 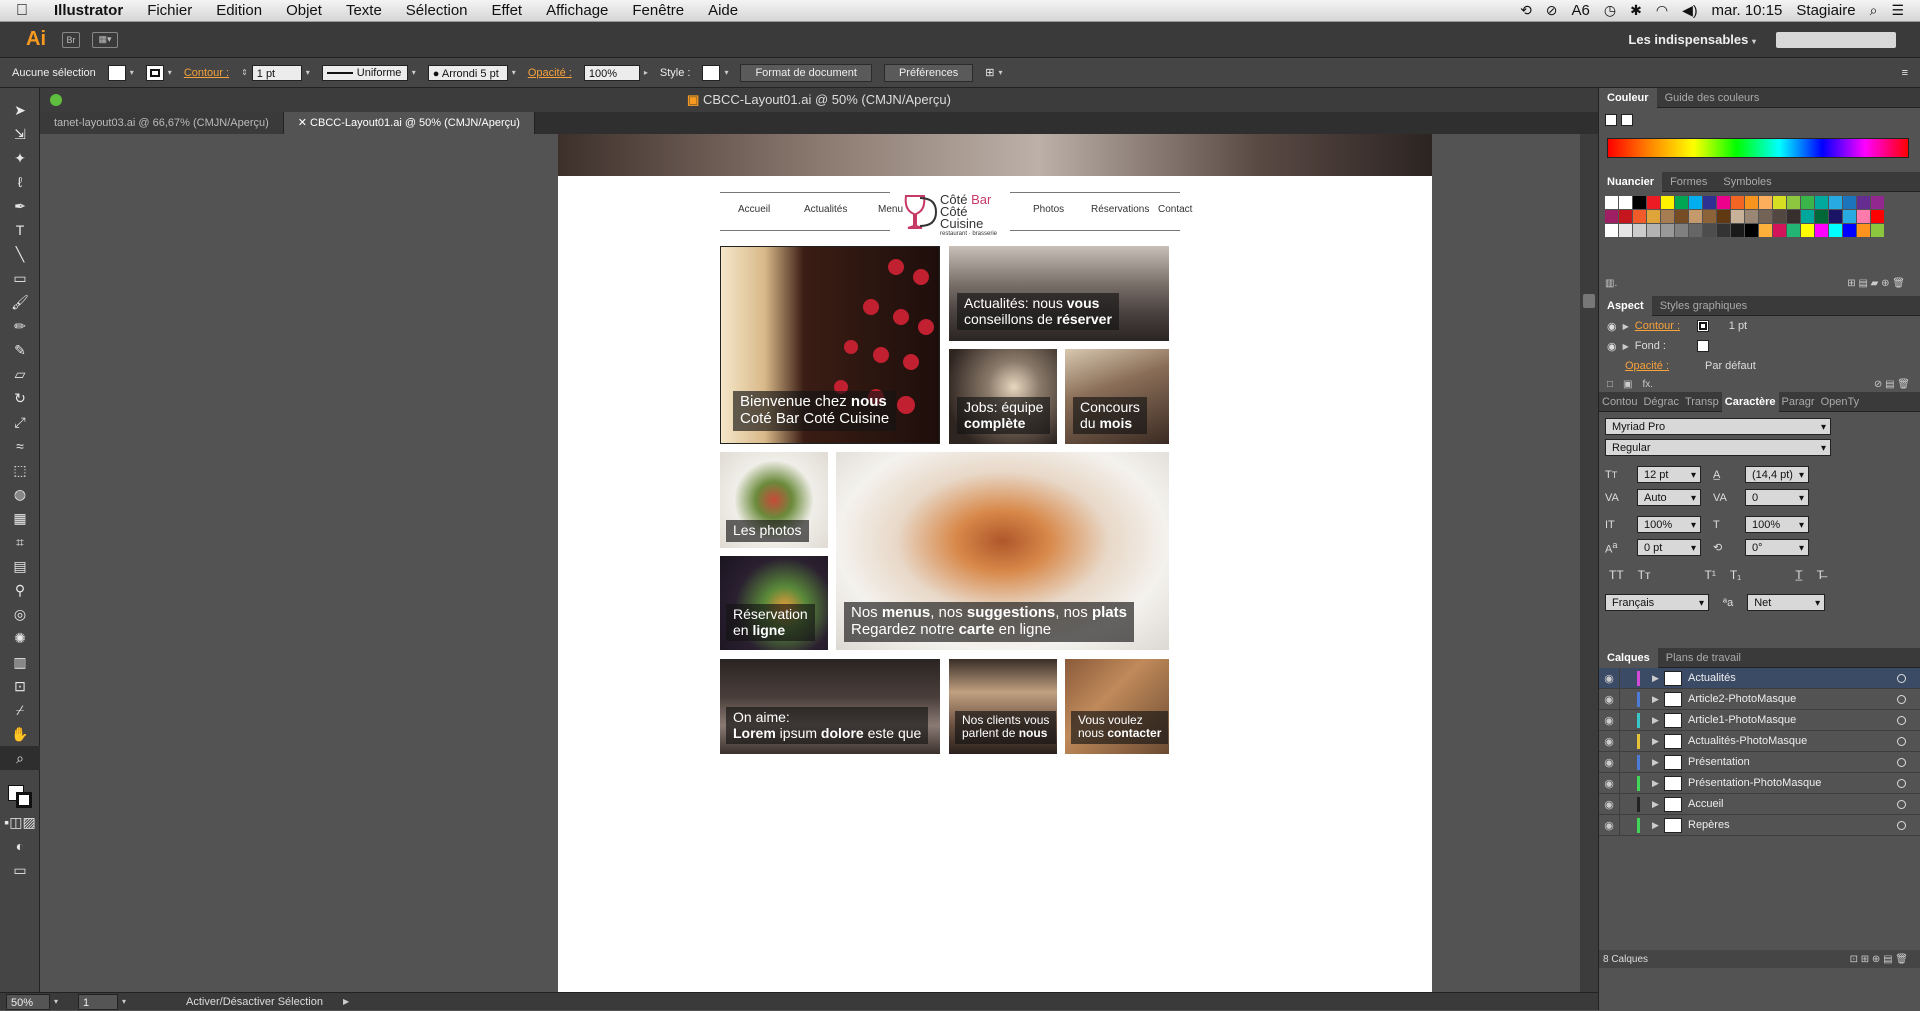 What do you see at coordinates (1660, 402) in the screenshot?
I see `tab-degrade: Dégrac` at bounding box center [1660, 402].